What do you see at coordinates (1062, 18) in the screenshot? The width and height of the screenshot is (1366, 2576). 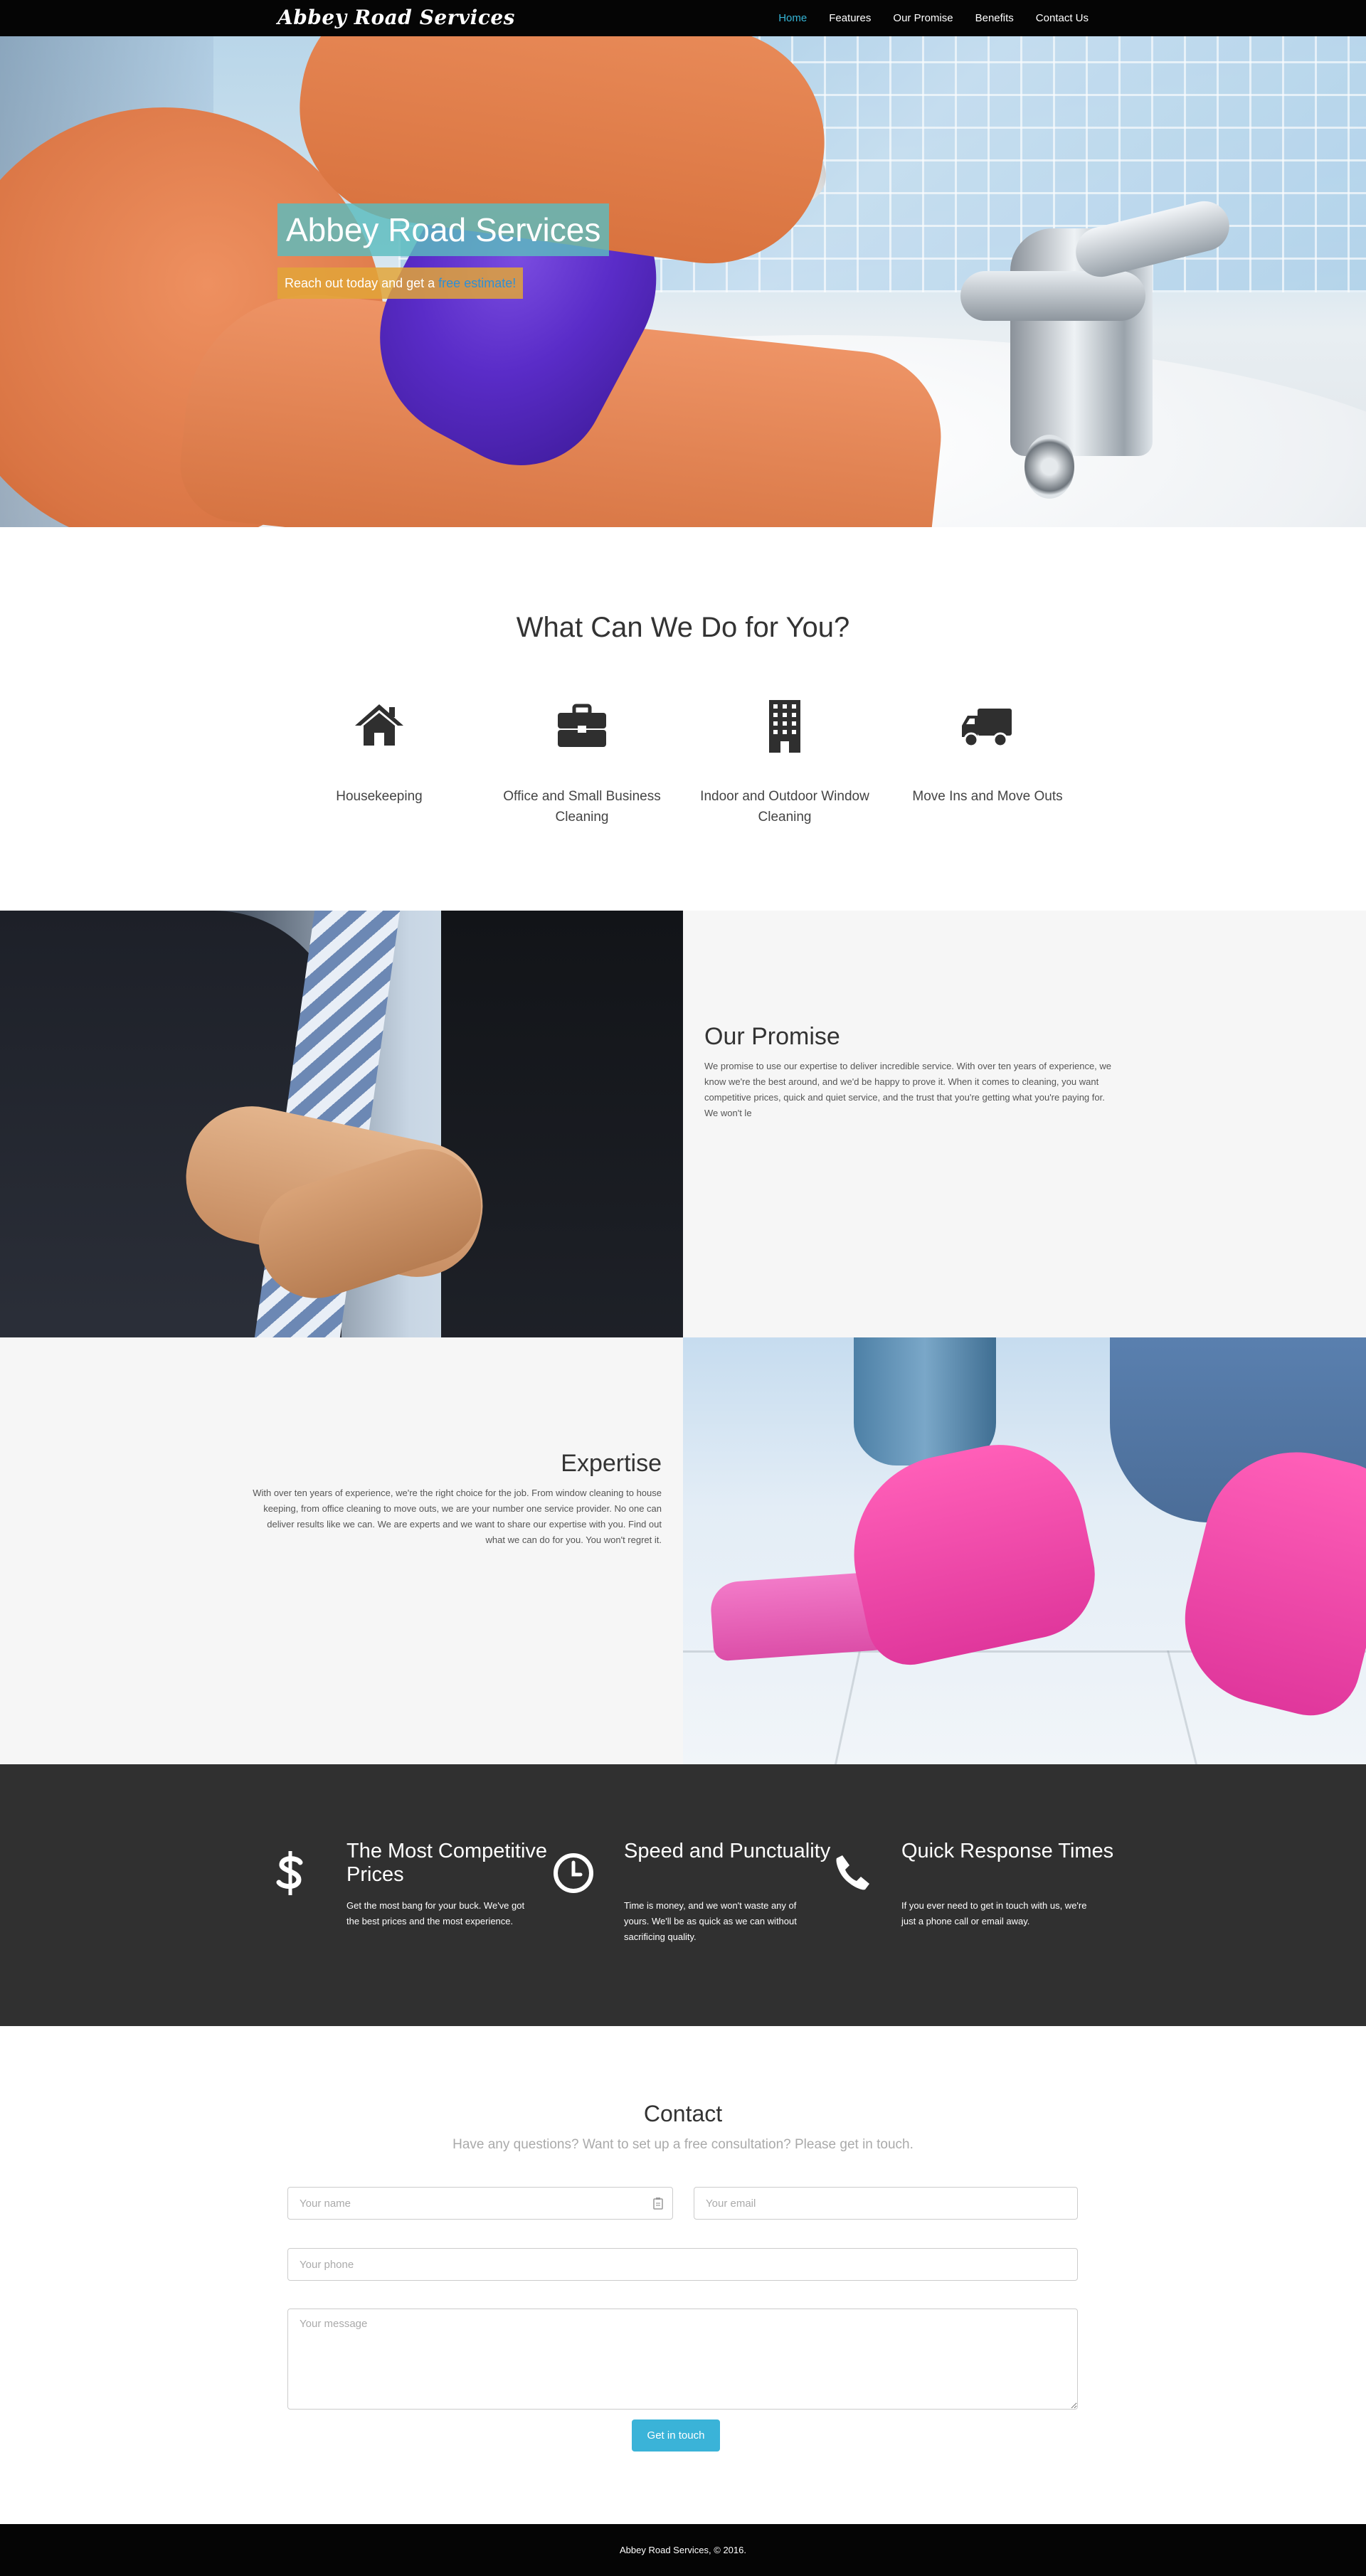 I see `nav-link-contact-us: Contact Us` at bounding box center [1062, 18].